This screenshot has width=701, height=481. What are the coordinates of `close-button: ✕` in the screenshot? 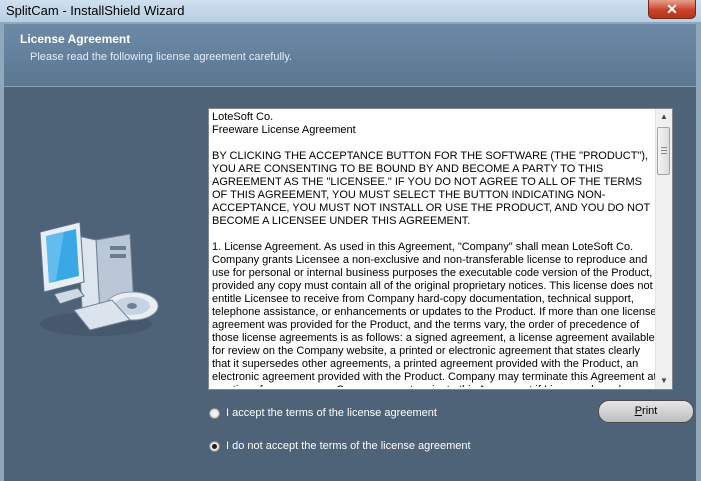 It's located at (672, 9).